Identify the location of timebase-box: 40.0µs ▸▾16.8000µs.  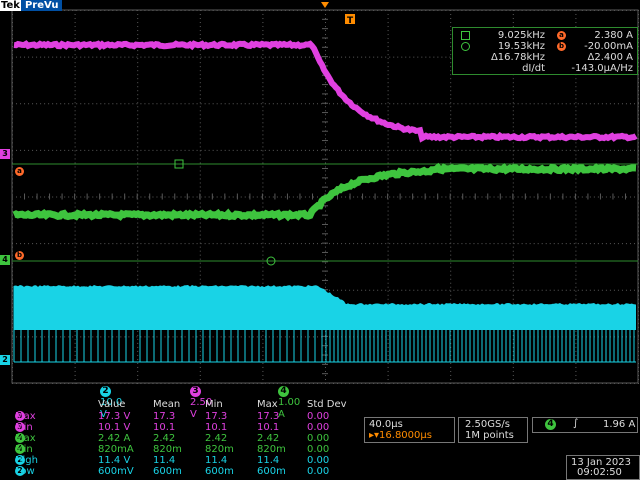
(409, 430).